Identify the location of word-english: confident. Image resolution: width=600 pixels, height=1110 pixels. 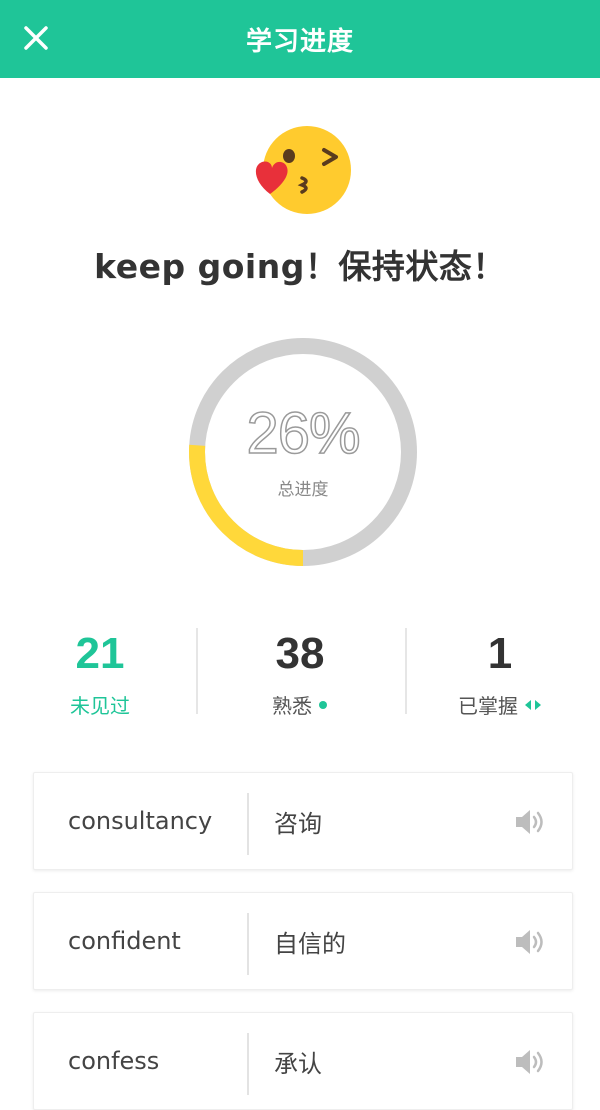
(124, 941).